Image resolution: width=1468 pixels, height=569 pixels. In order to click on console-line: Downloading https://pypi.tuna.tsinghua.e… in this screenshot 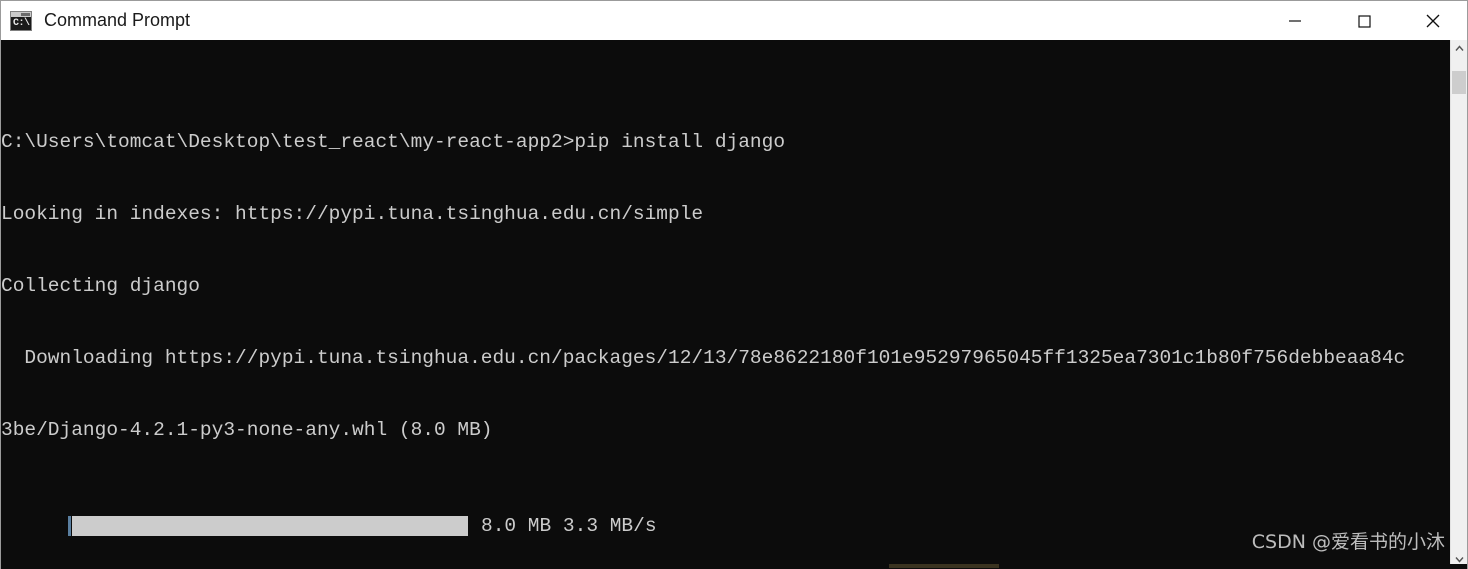, I will do `click(703, 358)`.